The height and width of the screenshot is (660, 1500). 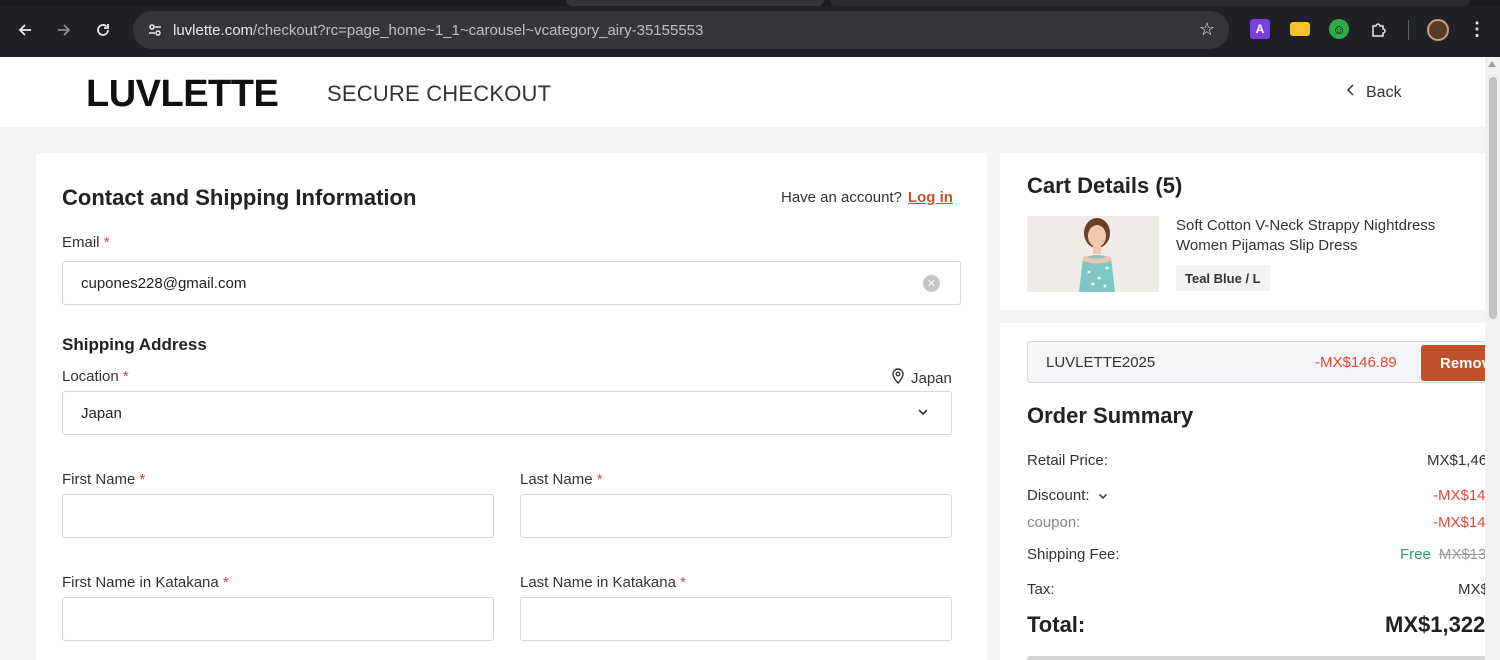 I want to click on back-nav-icon, so click(x=25, y=30).